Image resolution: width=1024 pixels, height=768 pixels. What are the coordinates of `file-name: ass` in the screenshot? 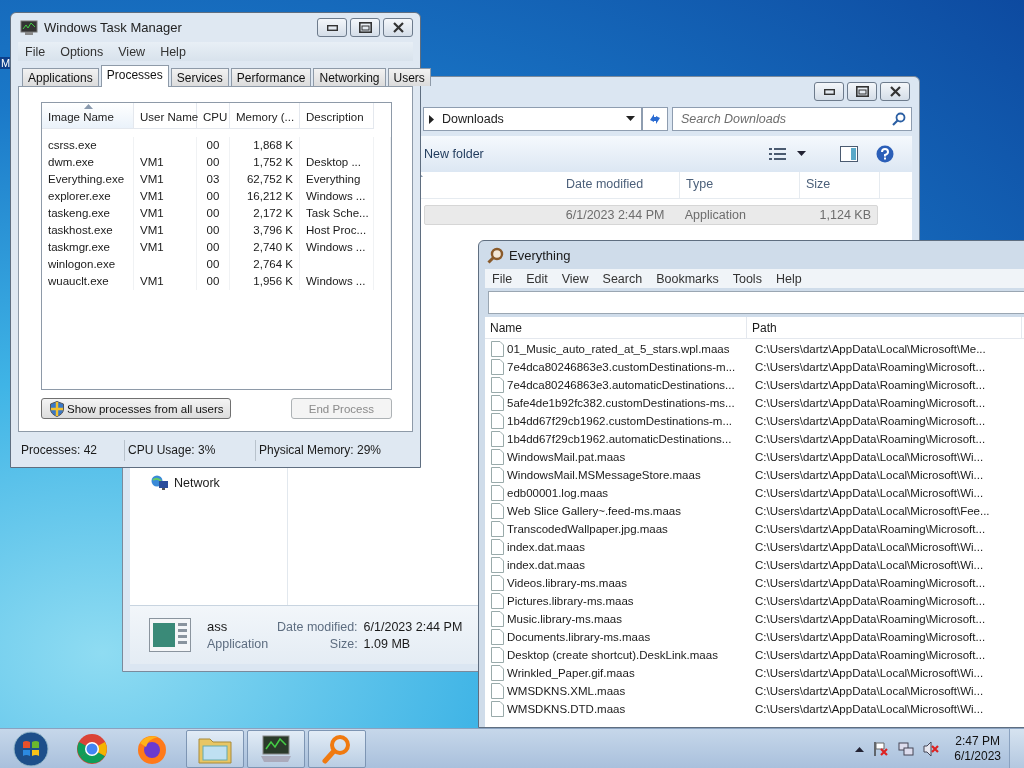 It's located at (218, 626).